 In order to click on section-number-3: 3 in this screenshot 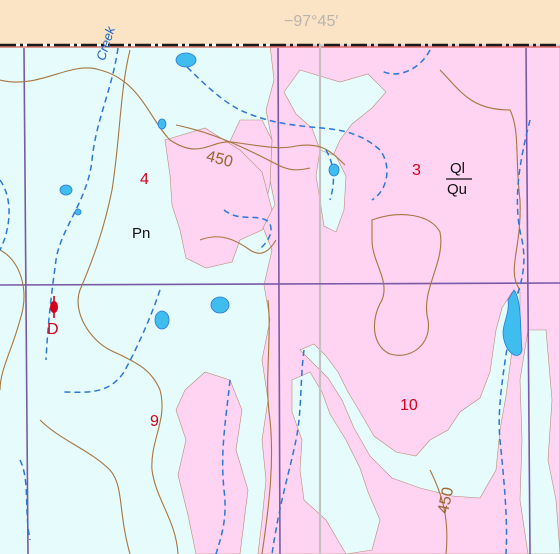, I will do `click(416, 170)`.